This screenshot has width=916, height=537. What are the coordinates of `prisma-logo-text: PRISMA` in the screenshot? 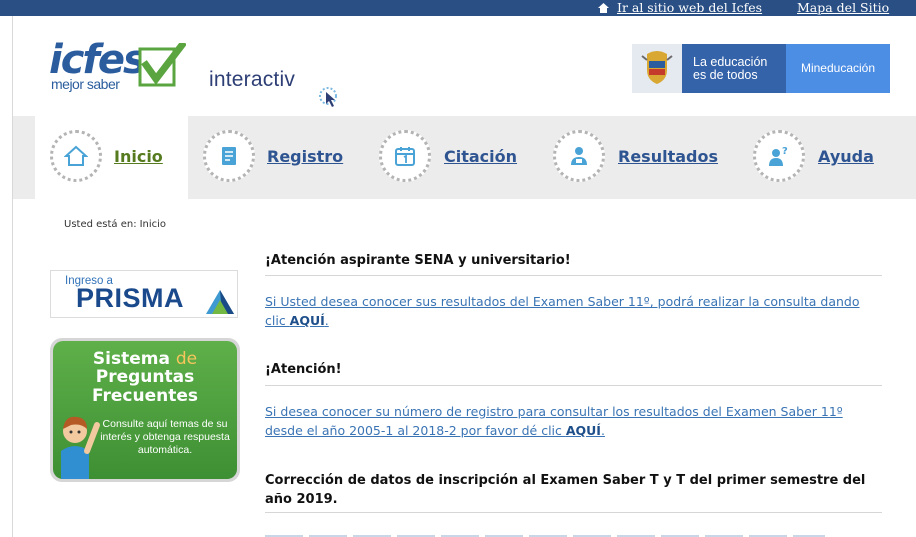 It's located at (130, 298).